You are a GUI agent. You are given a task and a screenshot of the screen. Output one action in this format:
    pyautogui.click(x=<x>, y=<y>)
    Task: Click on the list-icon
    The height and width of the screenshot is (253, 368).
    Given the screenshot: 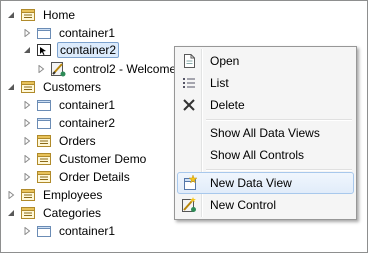 What is the action you would take?
    pyautogui.click(x=189, y=83)
    